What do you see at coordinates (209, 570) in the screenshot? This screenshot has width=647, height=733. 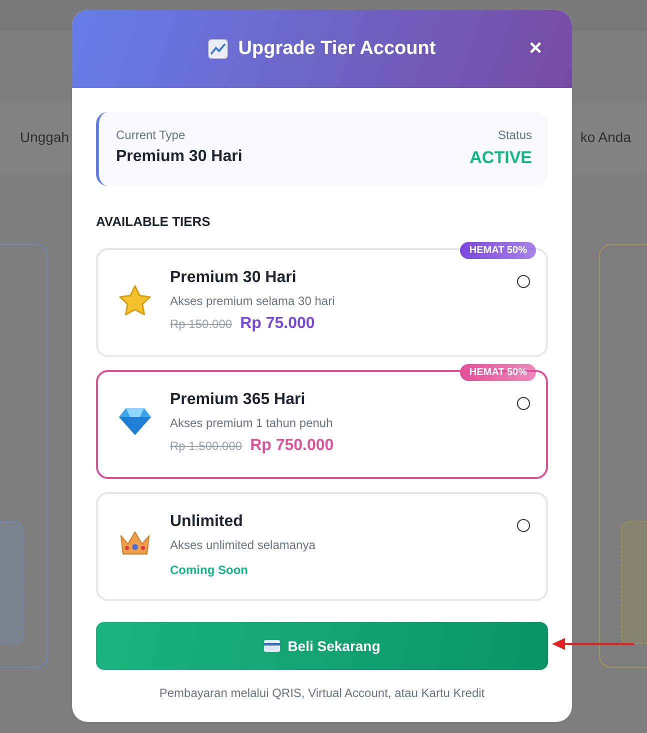 I see `status-text: Coming Soon` at bounding box center [209, 570].